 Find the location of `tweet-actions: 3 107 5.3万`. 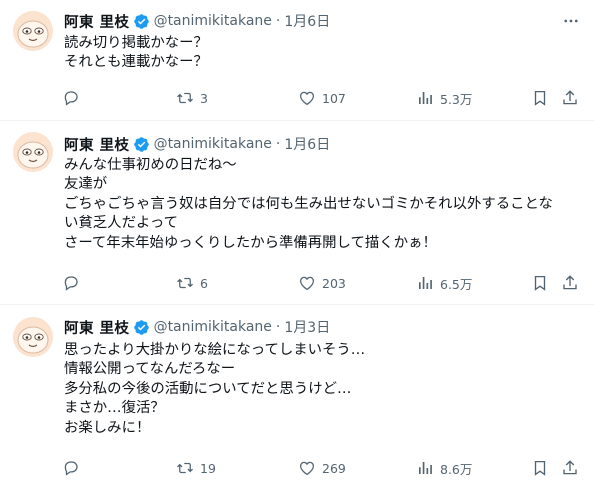

tweet-actions: 3 107 5.3万 is located at coordinates (323, 98).